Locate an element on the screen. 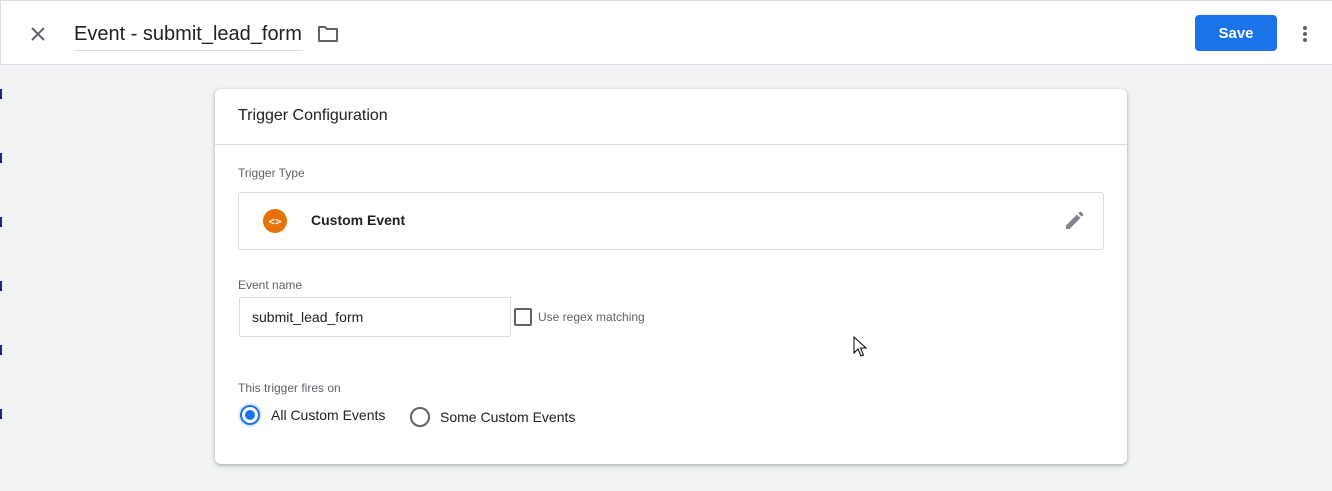  trigger-type-label: Trigger Type is located at coordinates (271, 173).